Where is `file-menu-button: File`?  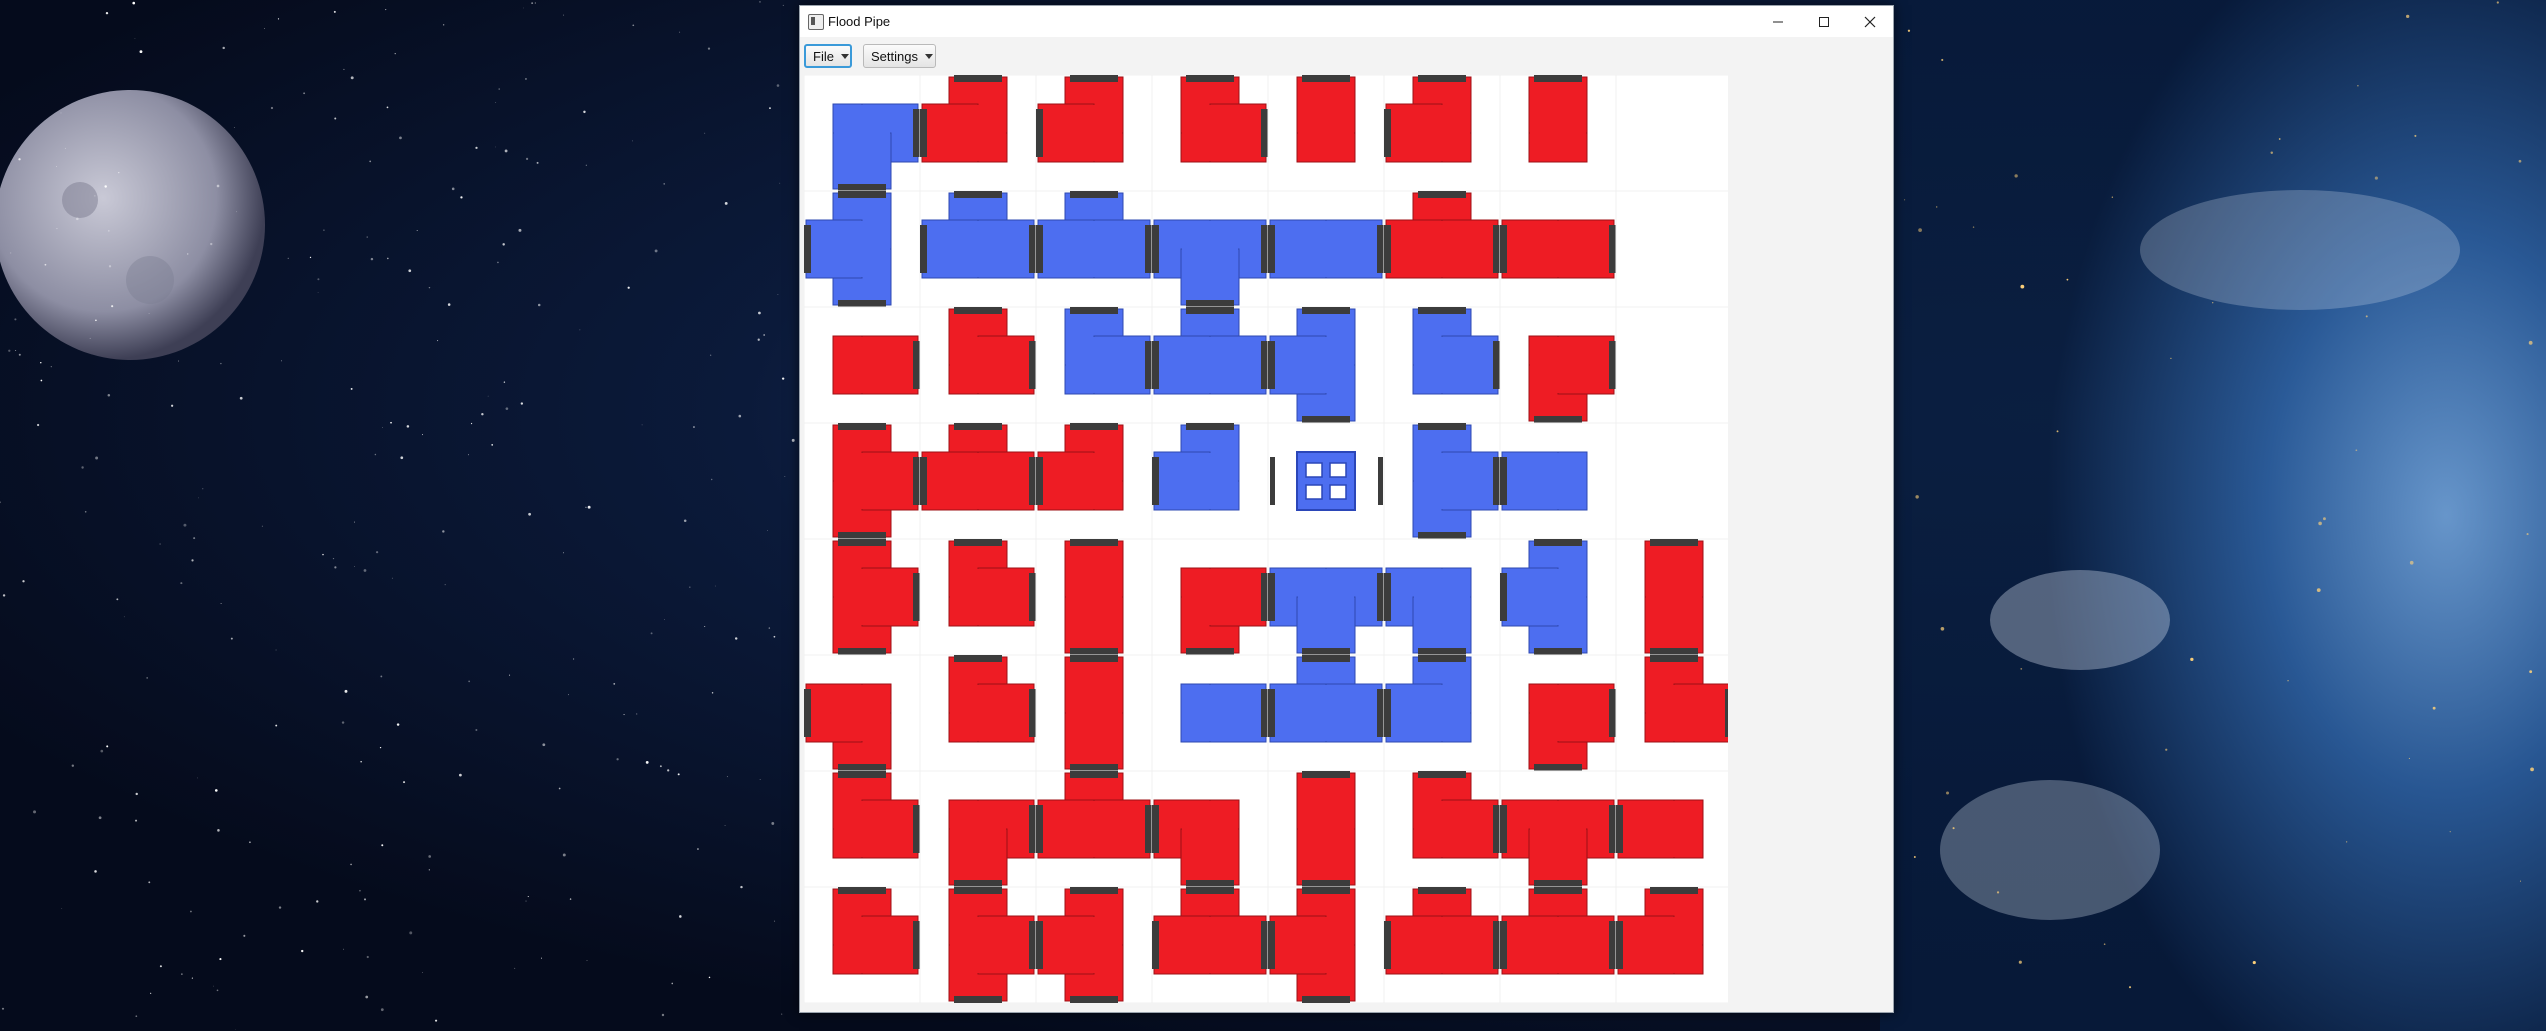
file-menu-button: File is located at coordinates (828, 56).